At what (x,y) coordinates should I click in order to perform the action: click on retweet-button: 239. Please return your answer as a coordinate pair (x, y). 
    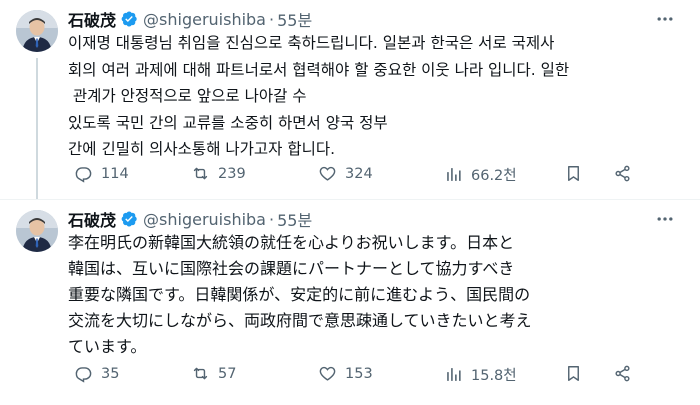
    Looking at the image, I should click on (218, 173).